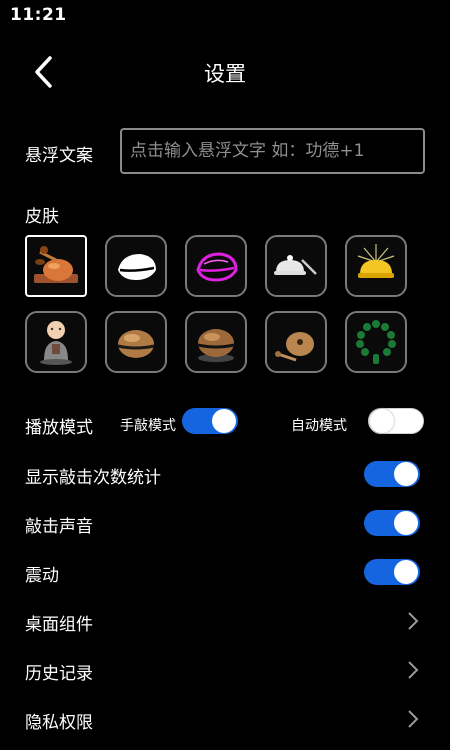  What do you see at coordinates (225, 474) in the screenshot?
I see `setting-row-hit-count: 显示敲击次数统计` at bounding box center [225, 474].